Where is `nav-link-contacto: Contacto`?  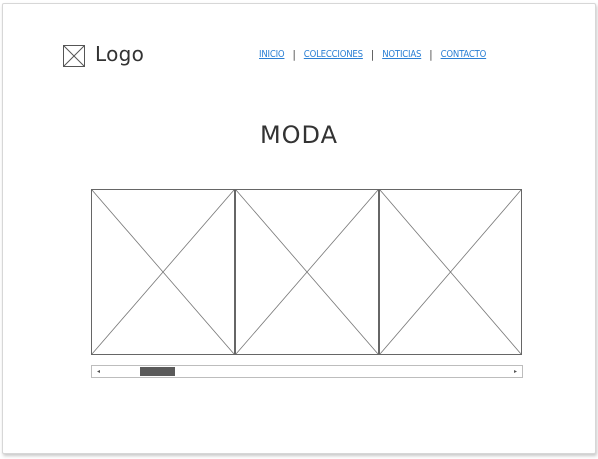 nav-link-contacto: Contacto is located at coordinates (464, 54).